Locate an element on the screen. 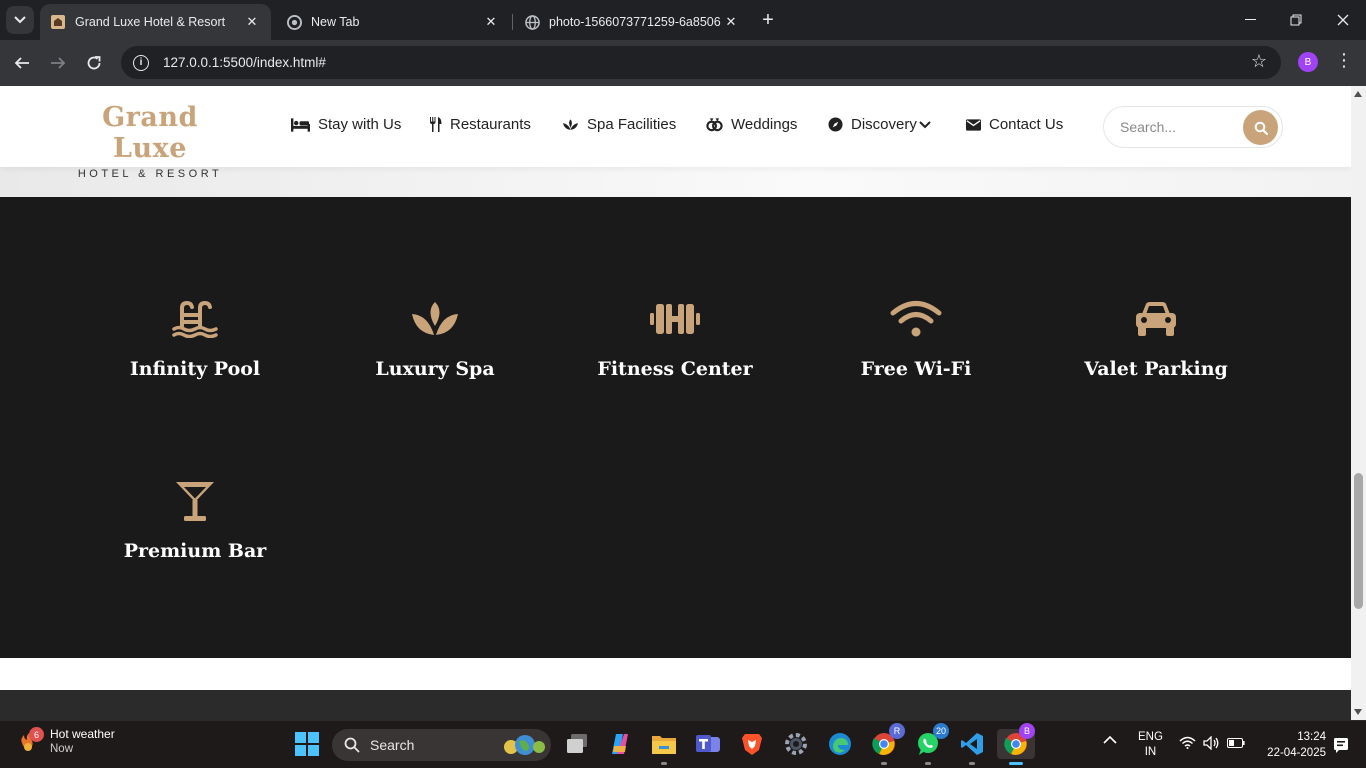  vscode-icon is located at coordinates (972, 744).